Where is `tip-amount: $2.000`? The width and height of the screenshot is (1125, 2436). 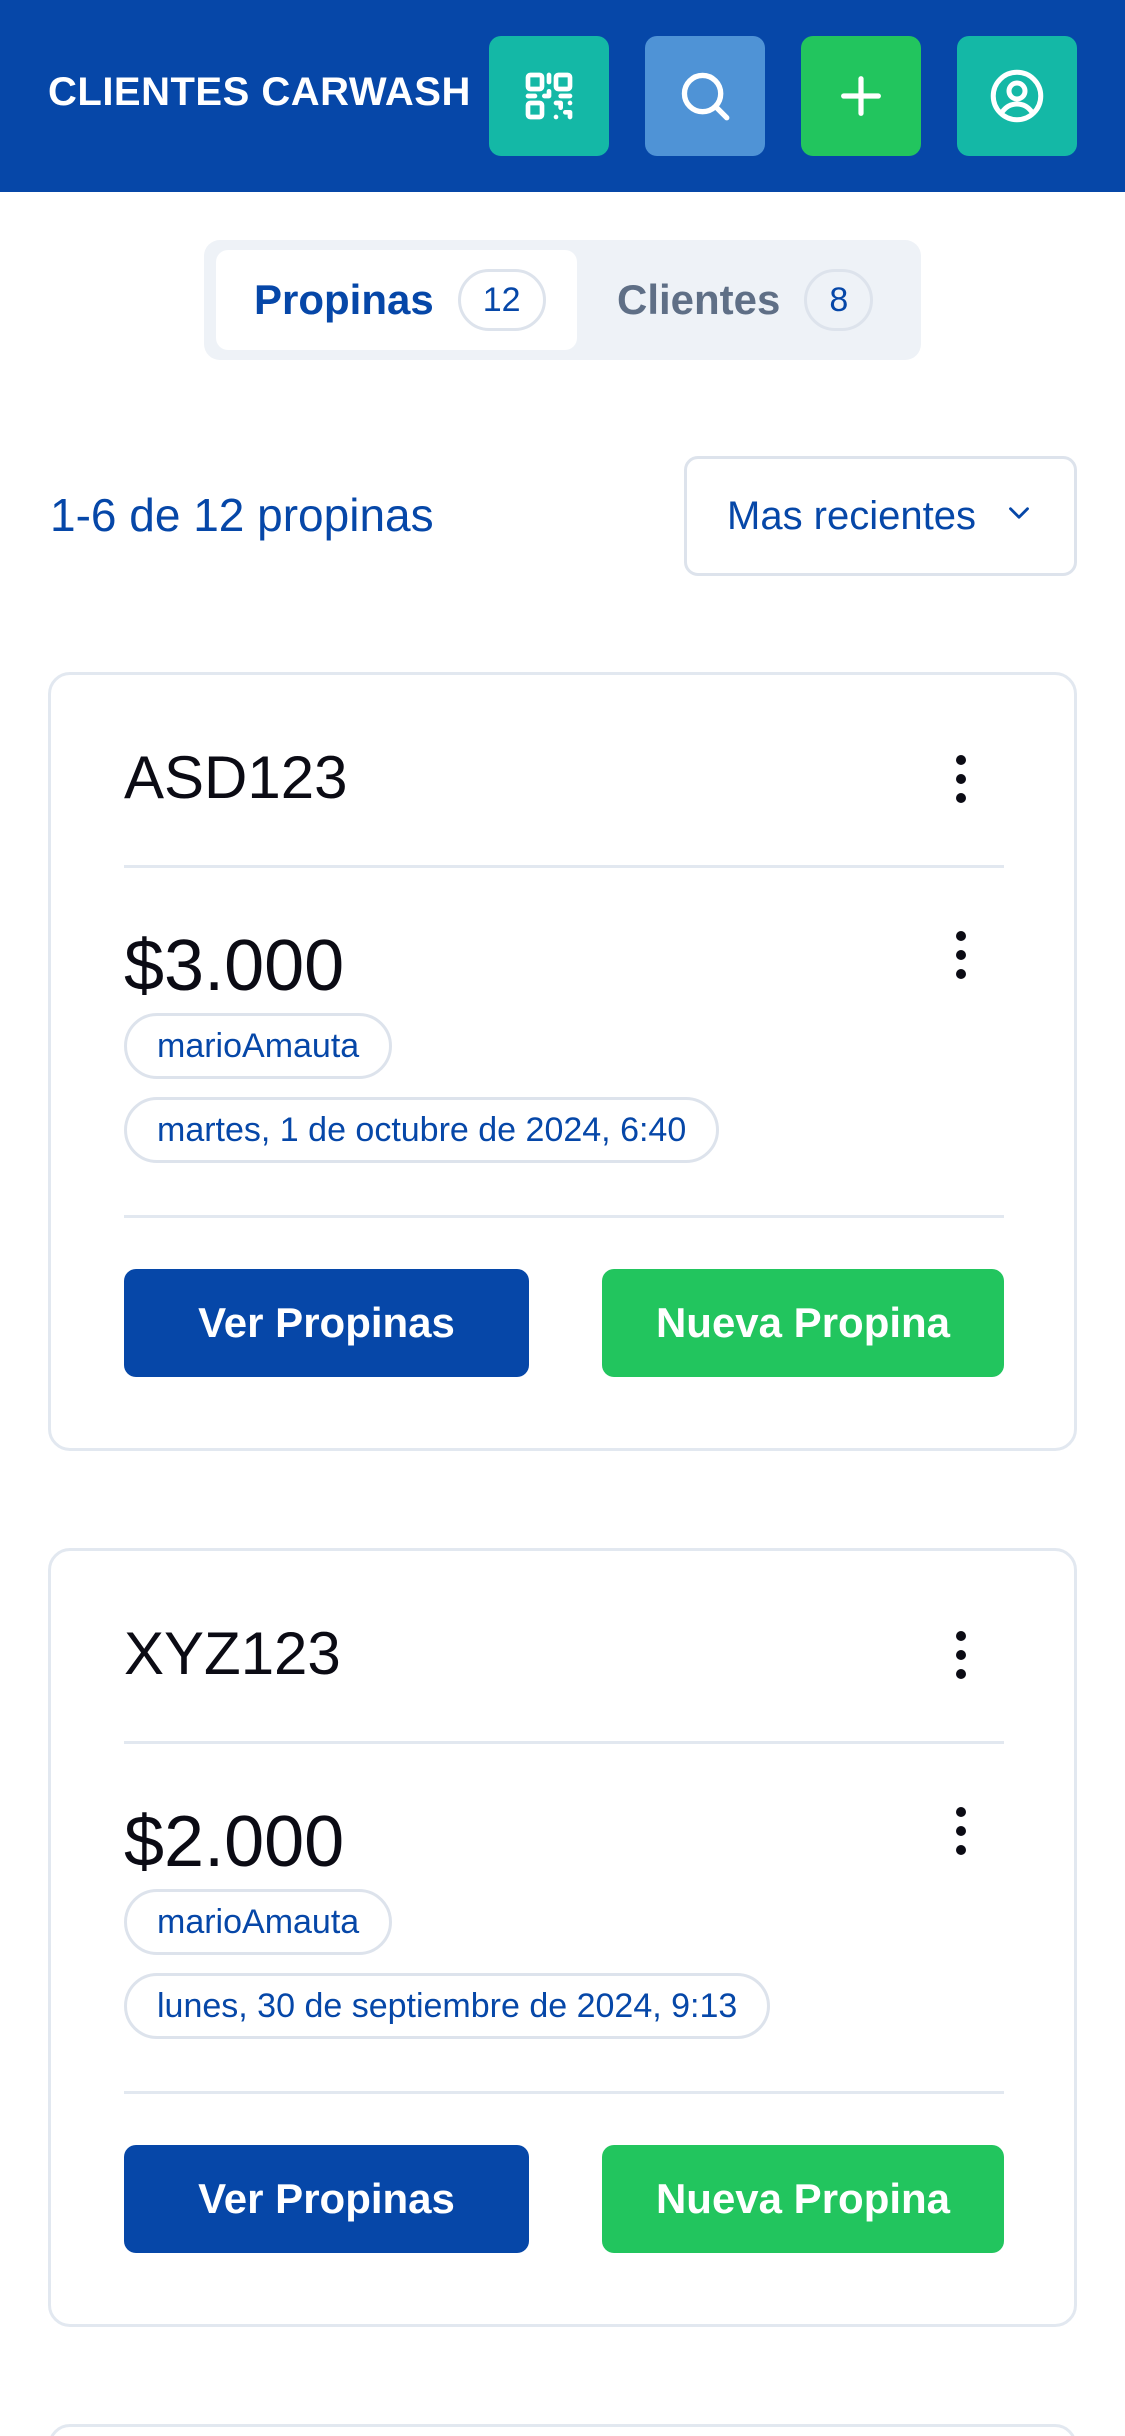 tip-amount: $2.000 is located at coordinates (234, 1842).